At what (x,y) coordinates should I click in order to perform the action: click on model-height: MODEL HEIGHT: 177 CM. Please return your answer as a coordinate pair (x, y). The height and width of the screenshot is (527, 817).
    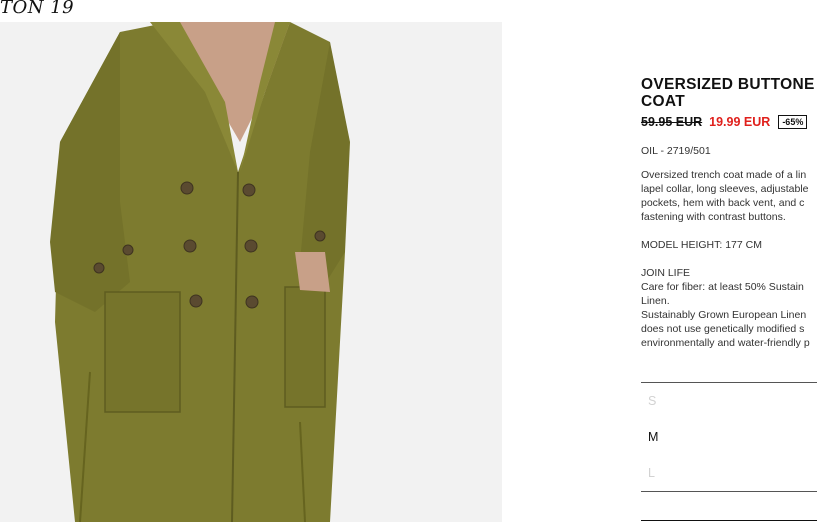
    Looking at the image, I should click on (701, 245).